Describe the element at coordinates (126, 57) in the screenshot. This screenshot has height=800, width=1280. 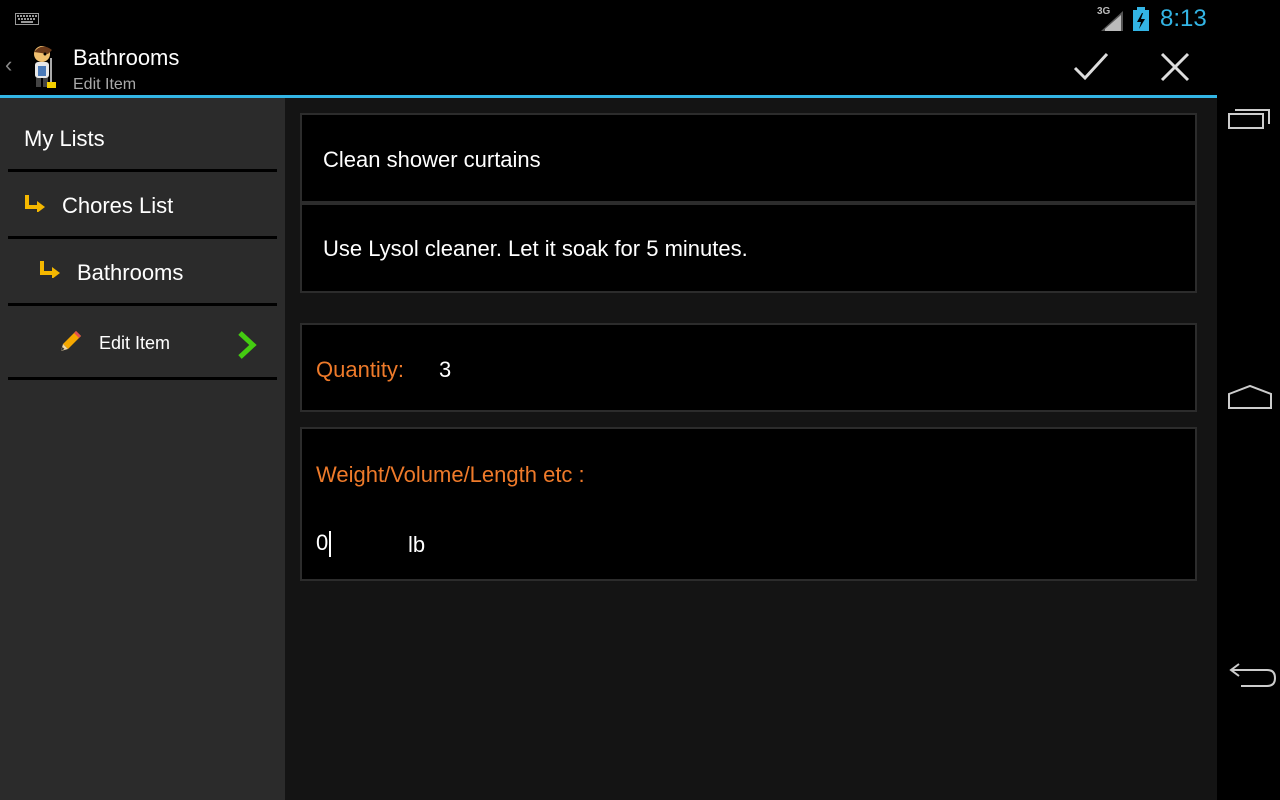
I see `action-bar-title: Bathrooms` at that location.